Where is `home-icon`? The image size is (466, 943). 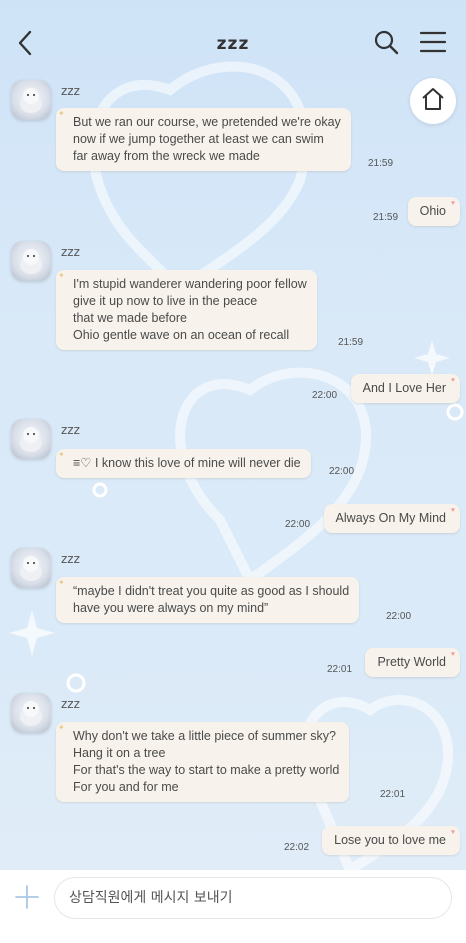
home-icon is located at coordinates (433, 101).